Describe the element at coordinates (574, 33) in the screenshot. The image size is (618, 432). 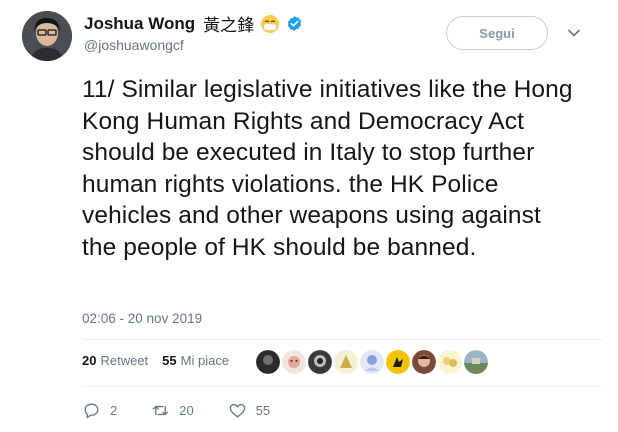
I see `chevron-down-icon` at that location.